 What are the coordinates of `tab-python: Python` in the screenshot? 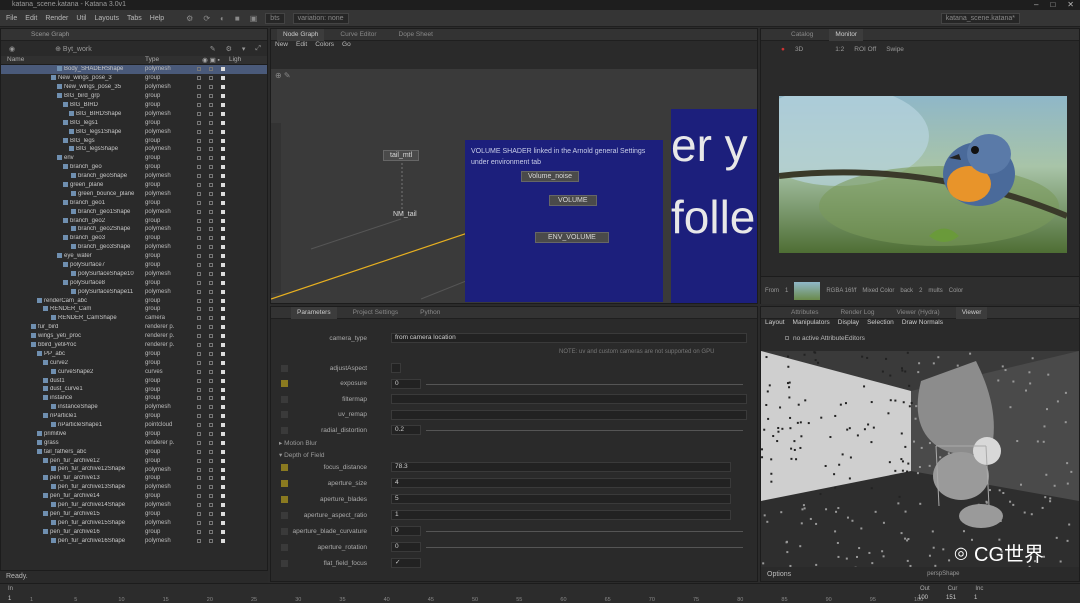 It's located at (430, 313).